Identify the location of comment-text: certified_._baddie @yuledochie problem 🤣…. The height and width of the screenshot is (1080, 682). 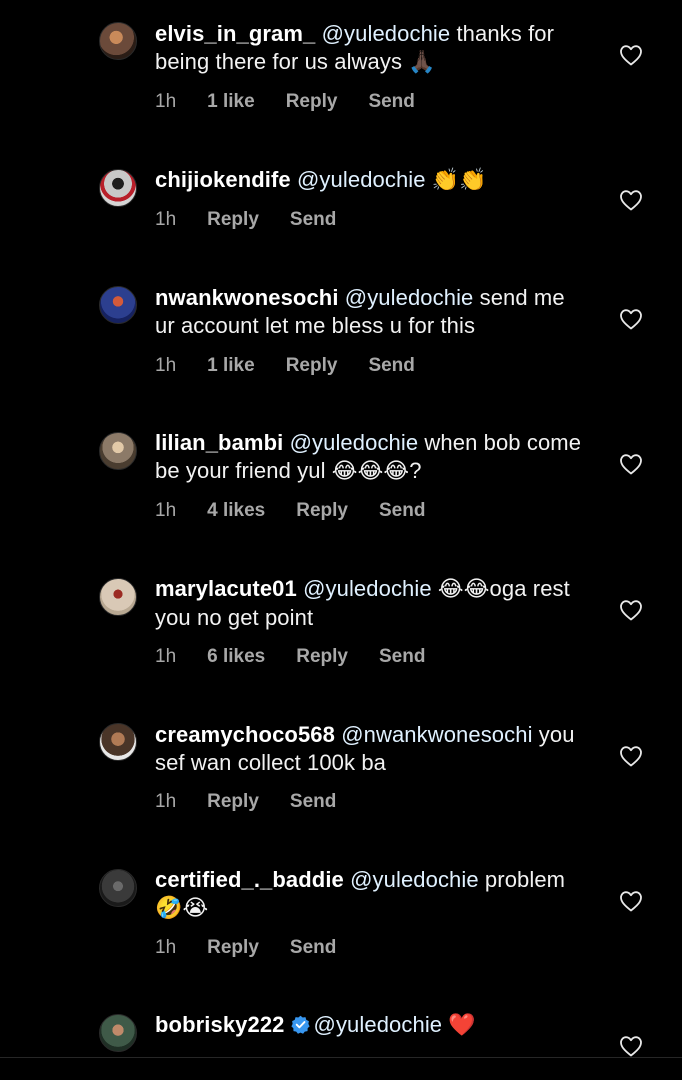
(370, 894).